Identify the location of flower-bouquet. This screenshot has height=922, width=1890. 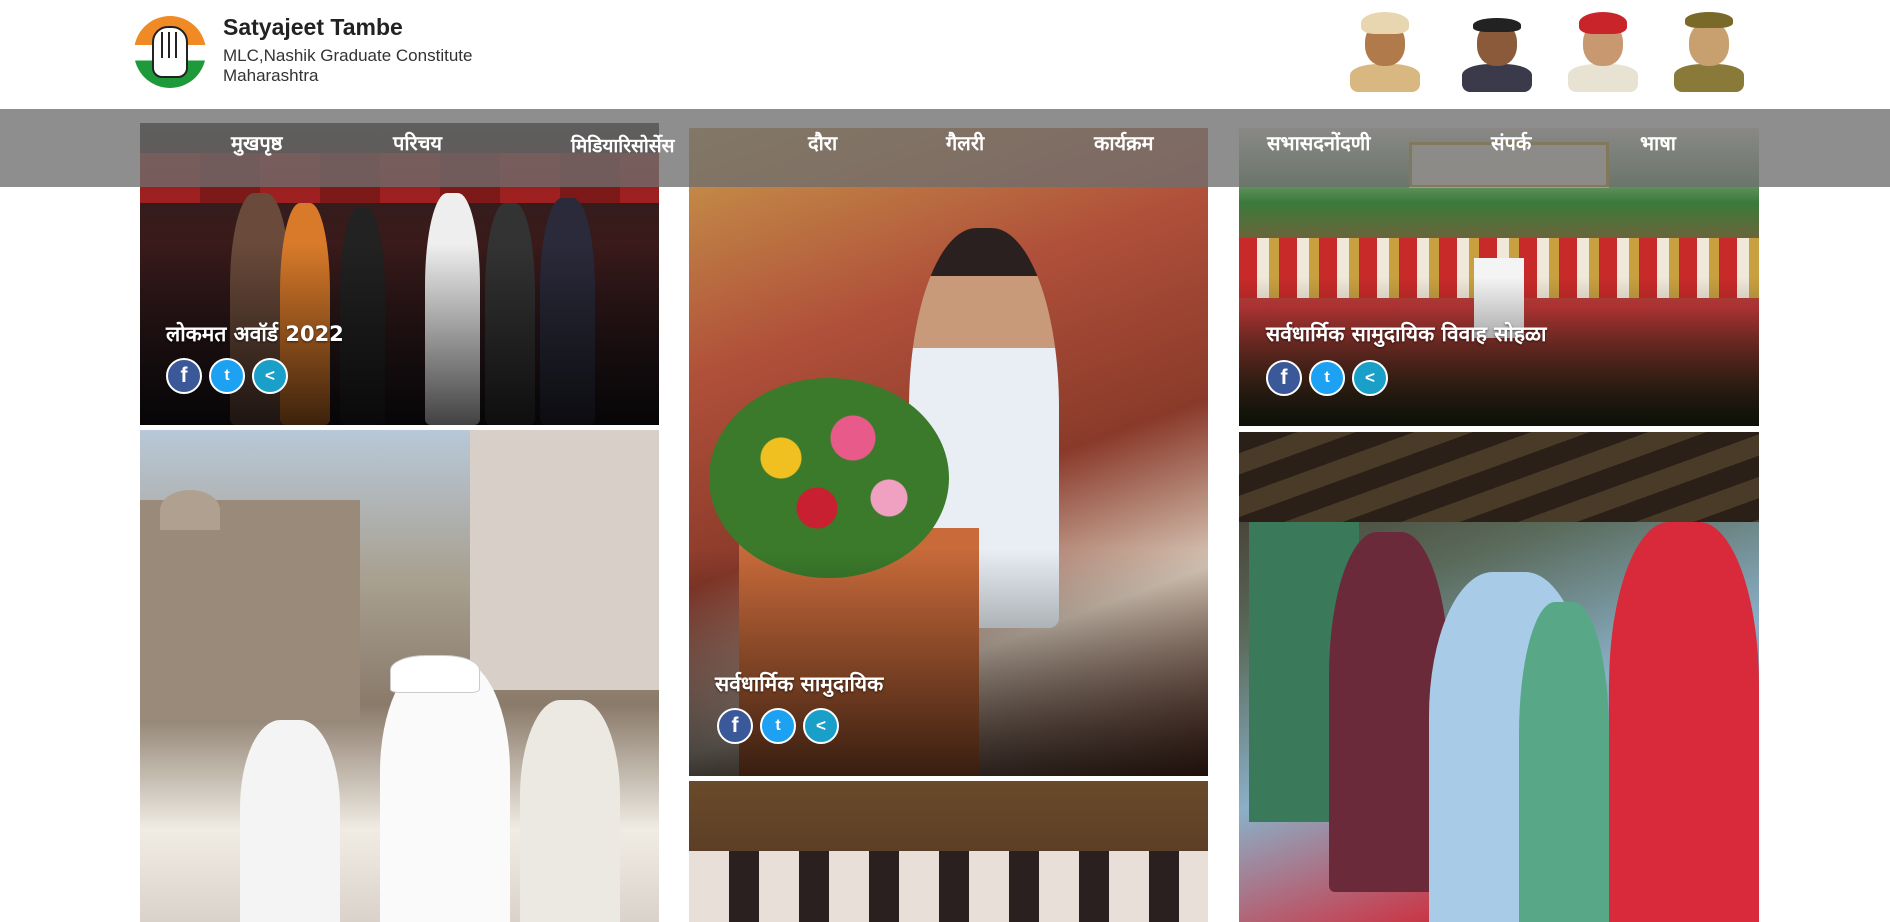
(829, 478).